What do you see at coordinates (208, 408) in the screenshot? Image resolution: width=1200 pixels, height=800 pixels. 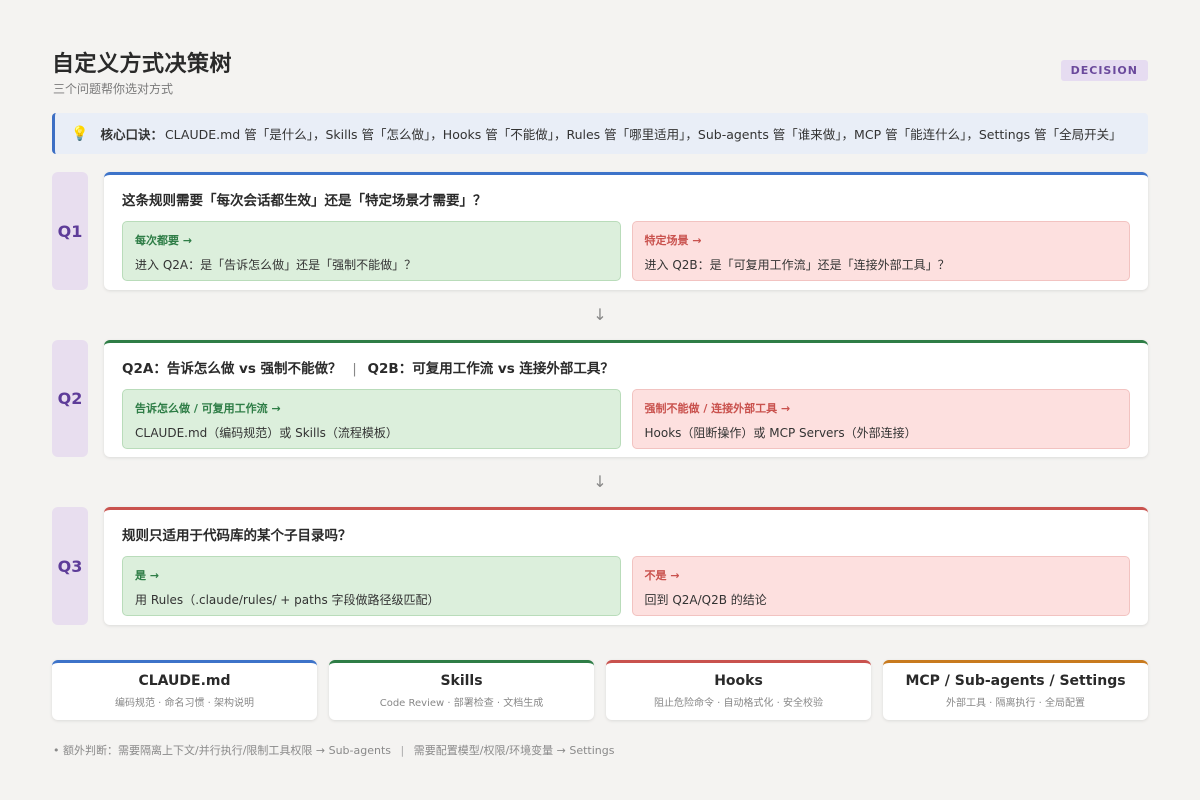 I see `option-head: 告诉怎么做 / 可复用工作流 →` at bounding box center [208, 408].